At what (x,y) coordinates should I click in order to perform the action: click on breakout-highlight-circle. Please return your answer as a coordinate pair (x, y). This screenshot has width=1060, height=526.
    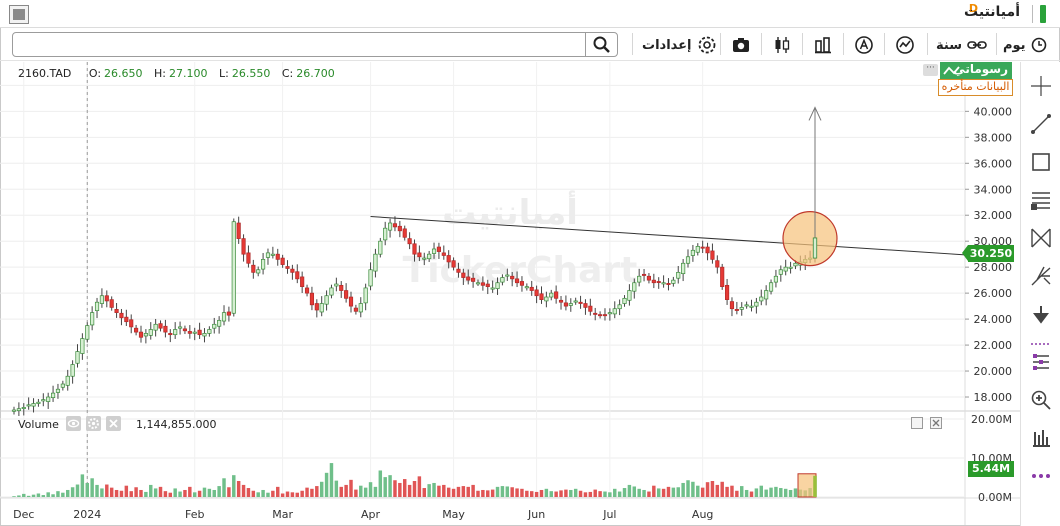
    Looking at the image, I should click on (810, 238).